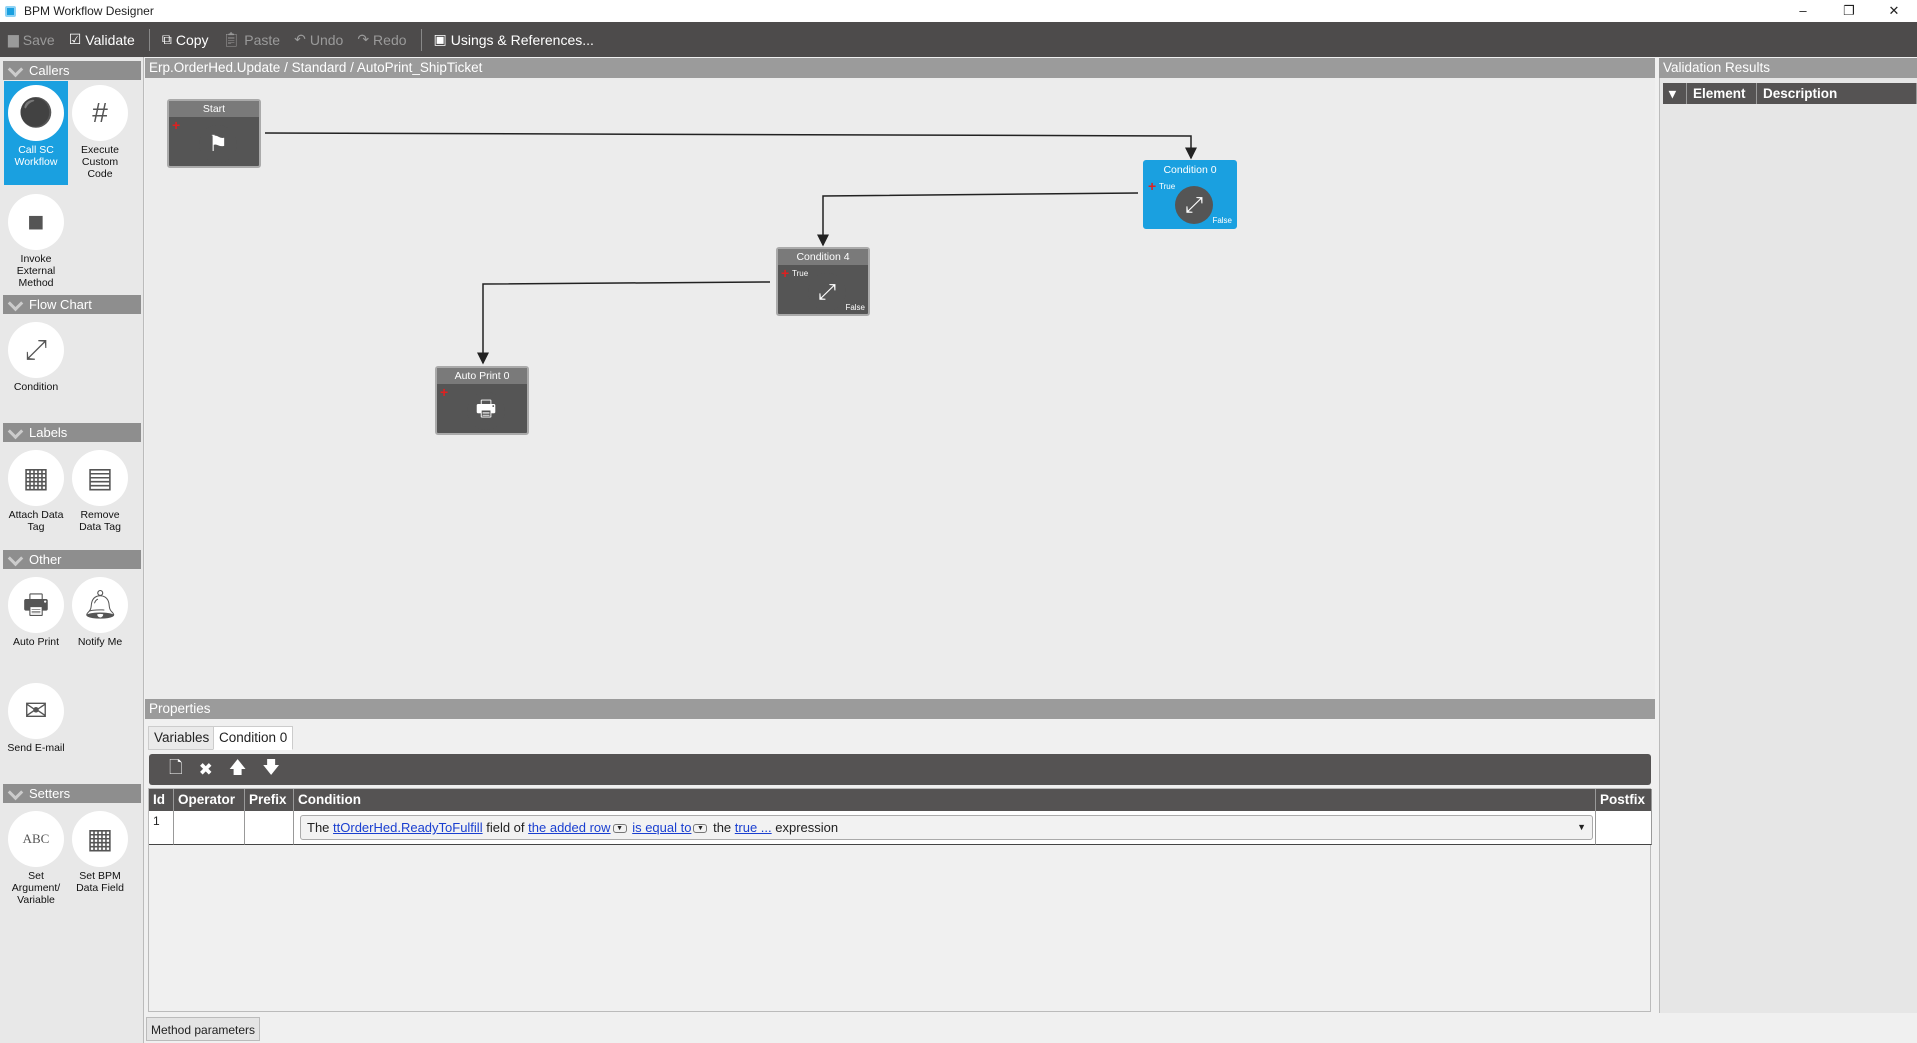 The image size is (1917, 1043). I want to click on abc-icon: ABC, so click(36, 839).